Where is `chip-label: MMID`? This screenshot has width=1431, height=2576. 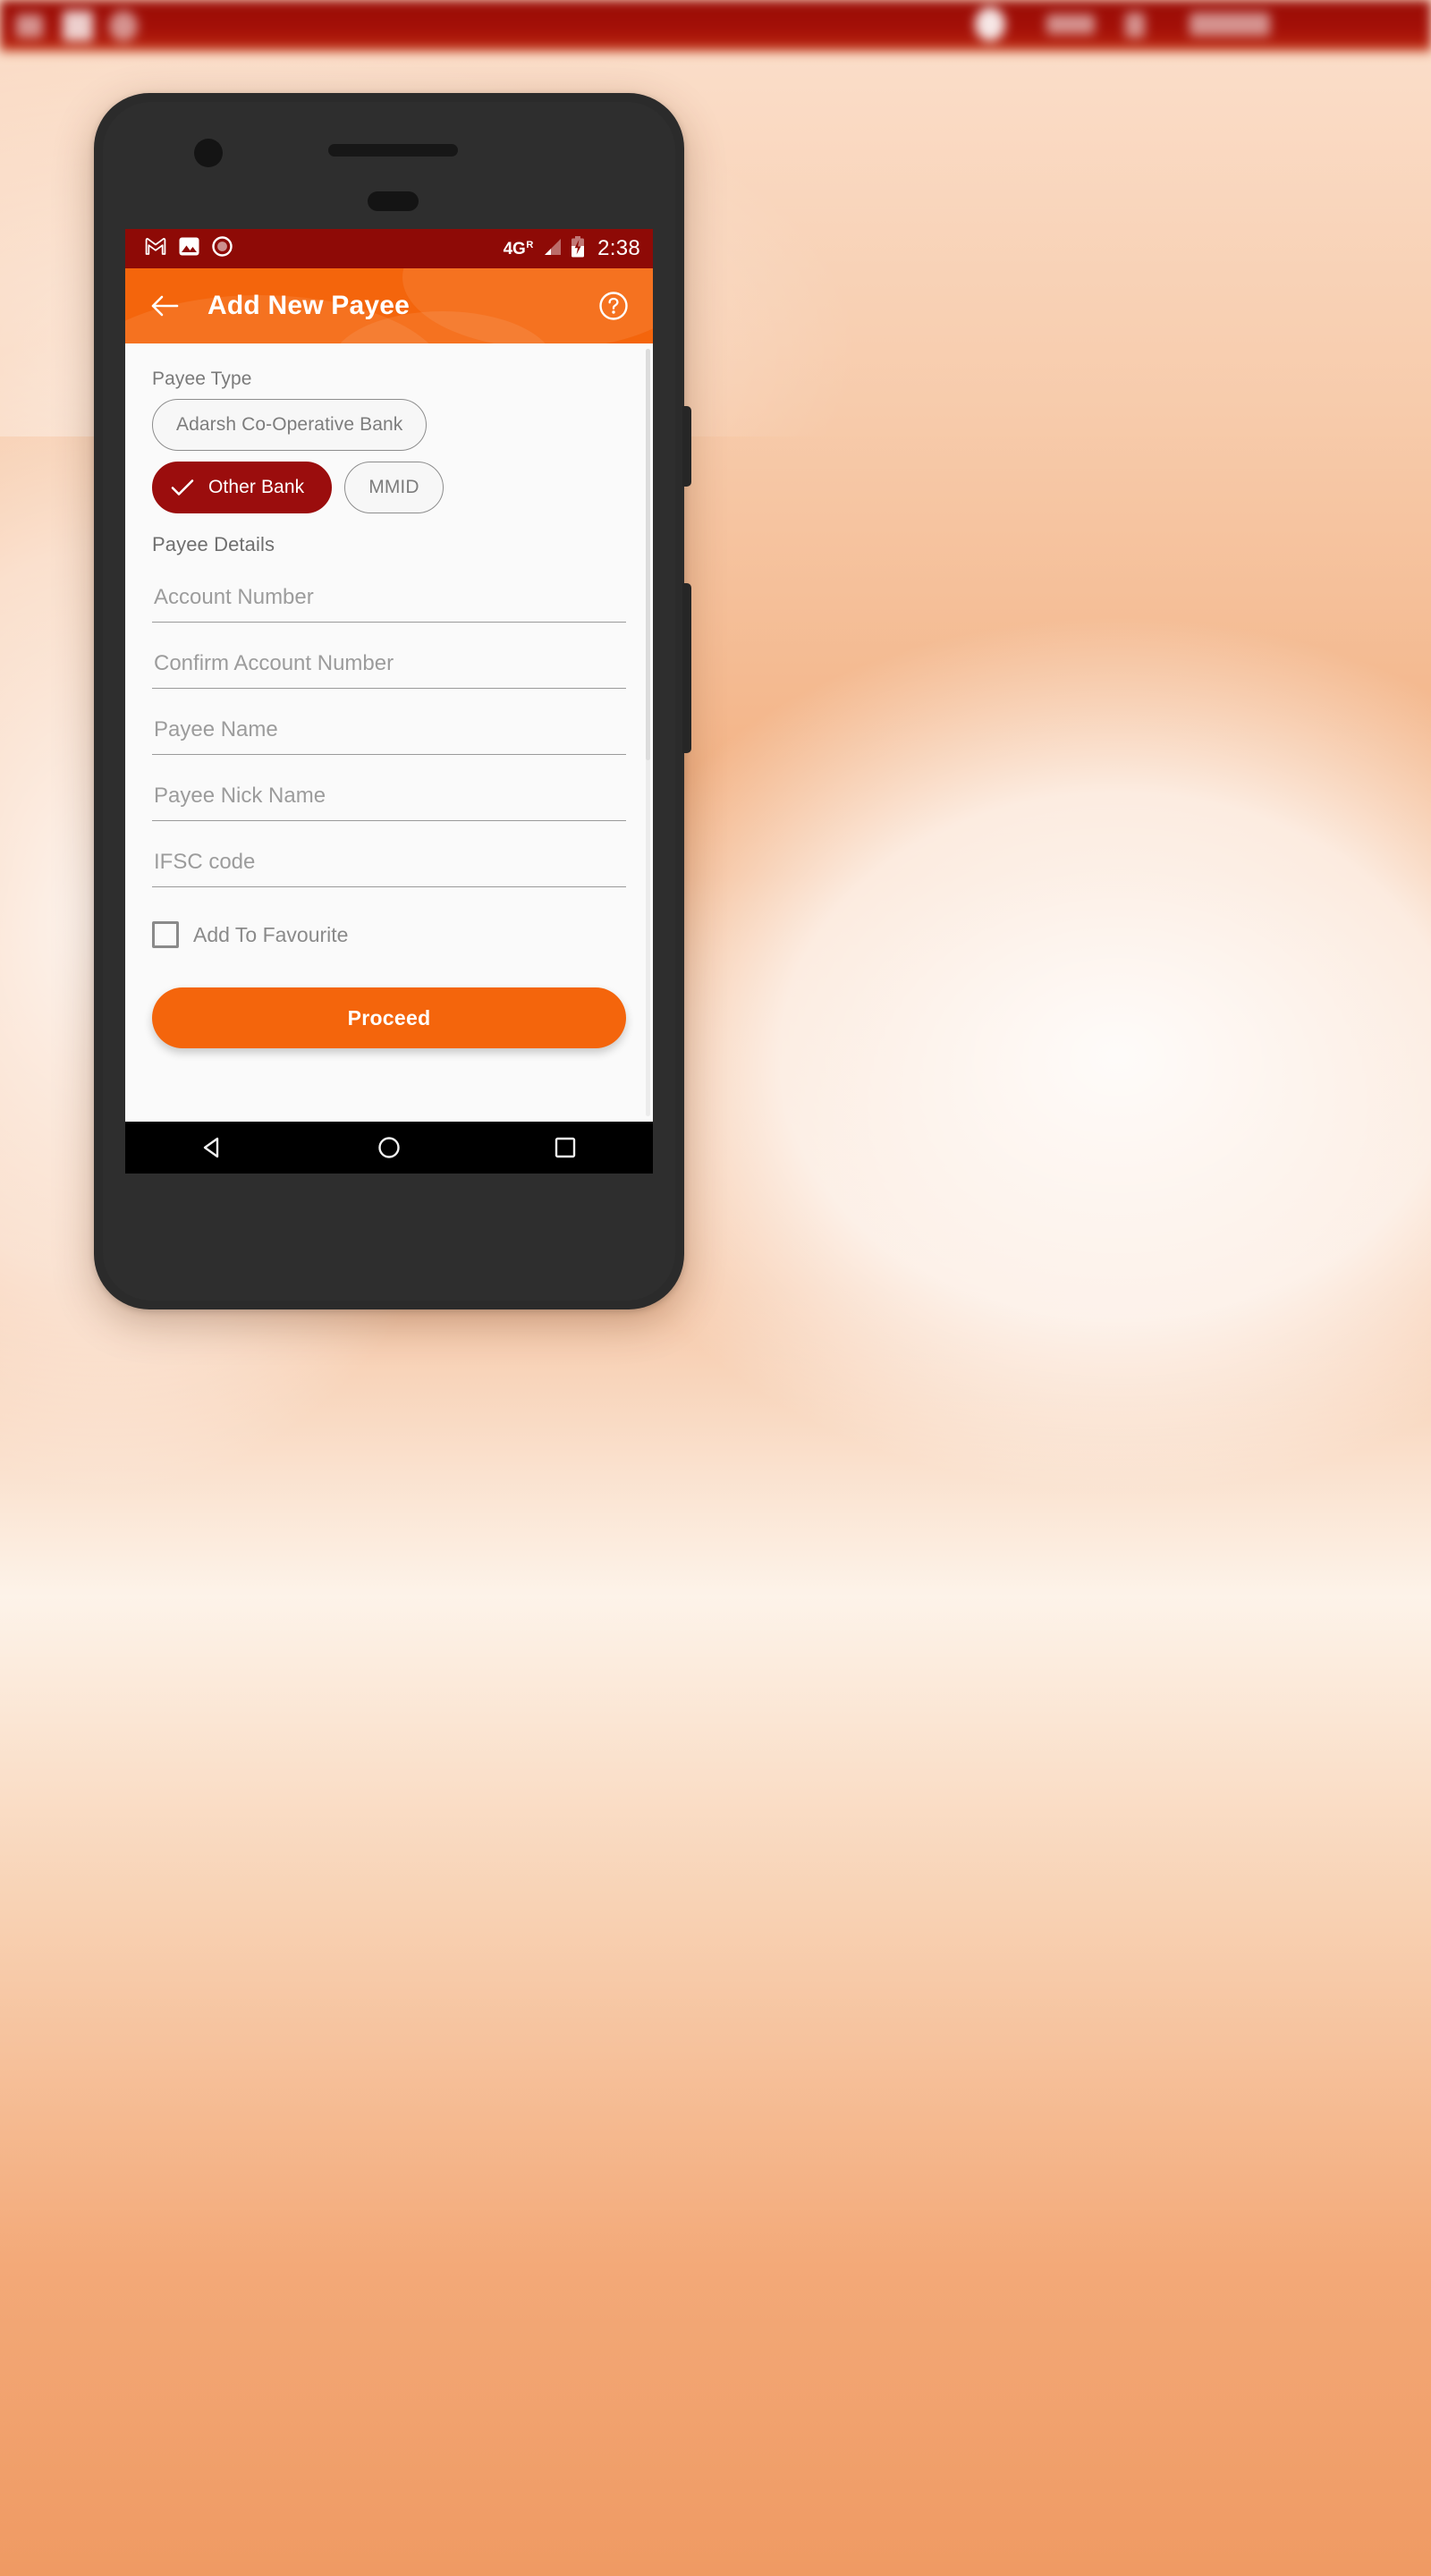
chip-label: MMID is located at coordinates (394, 487).